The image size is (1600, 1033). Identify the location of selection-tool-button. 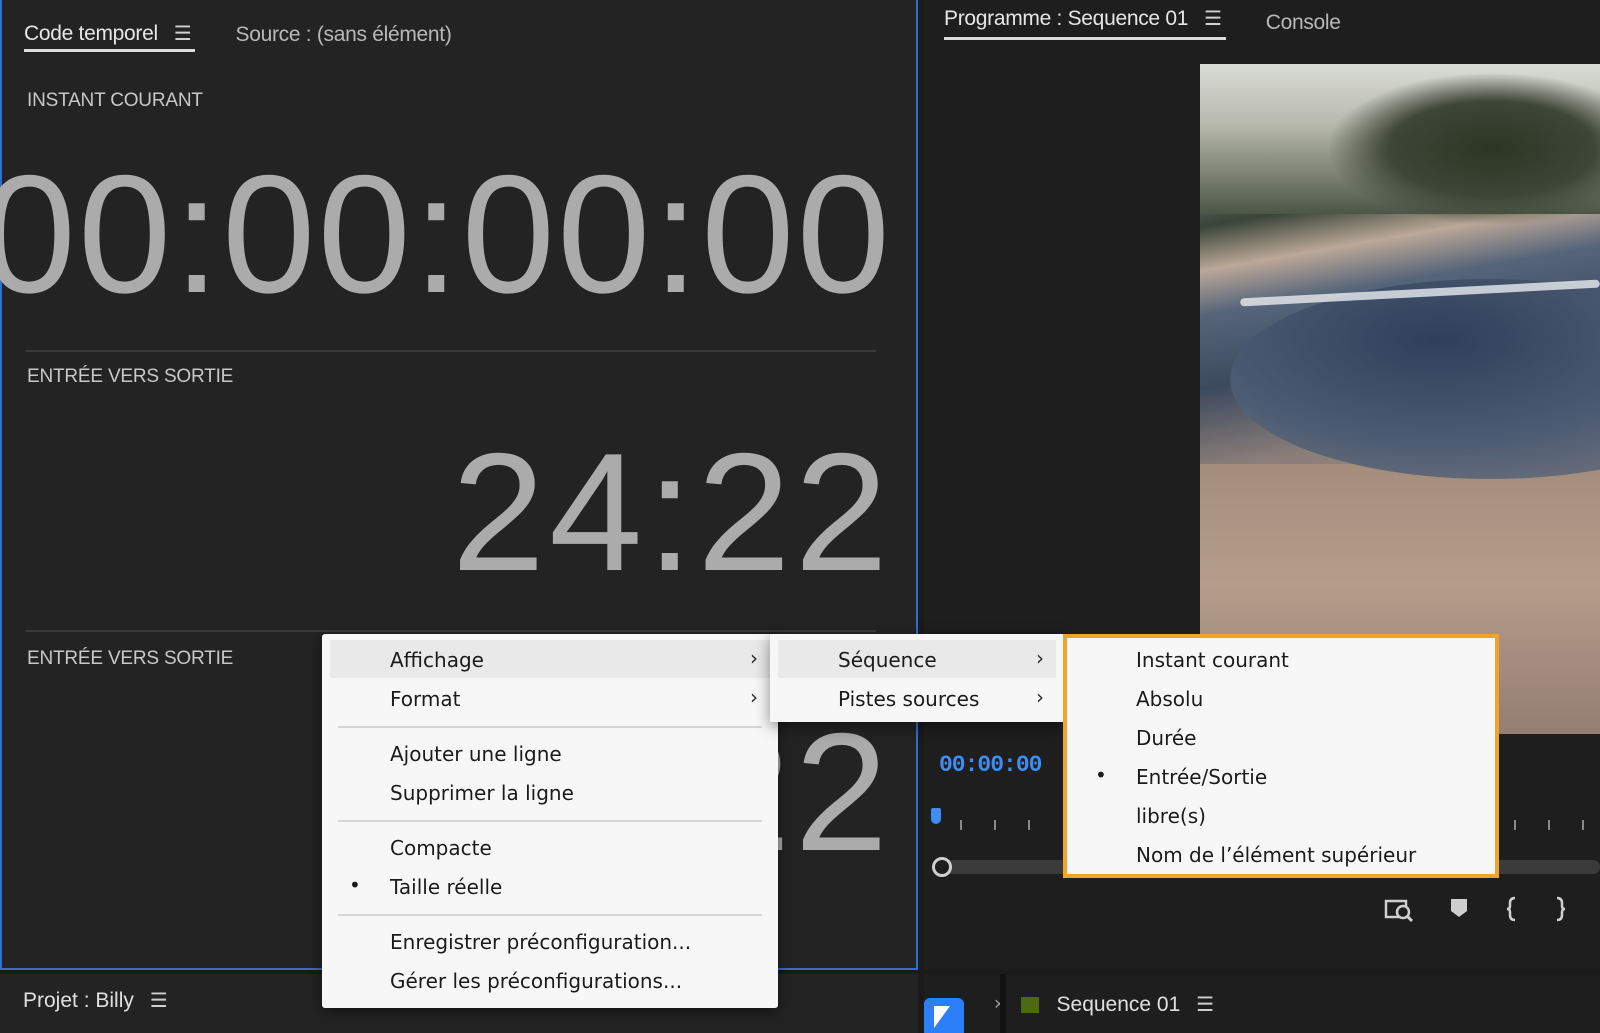
(946, 1009).